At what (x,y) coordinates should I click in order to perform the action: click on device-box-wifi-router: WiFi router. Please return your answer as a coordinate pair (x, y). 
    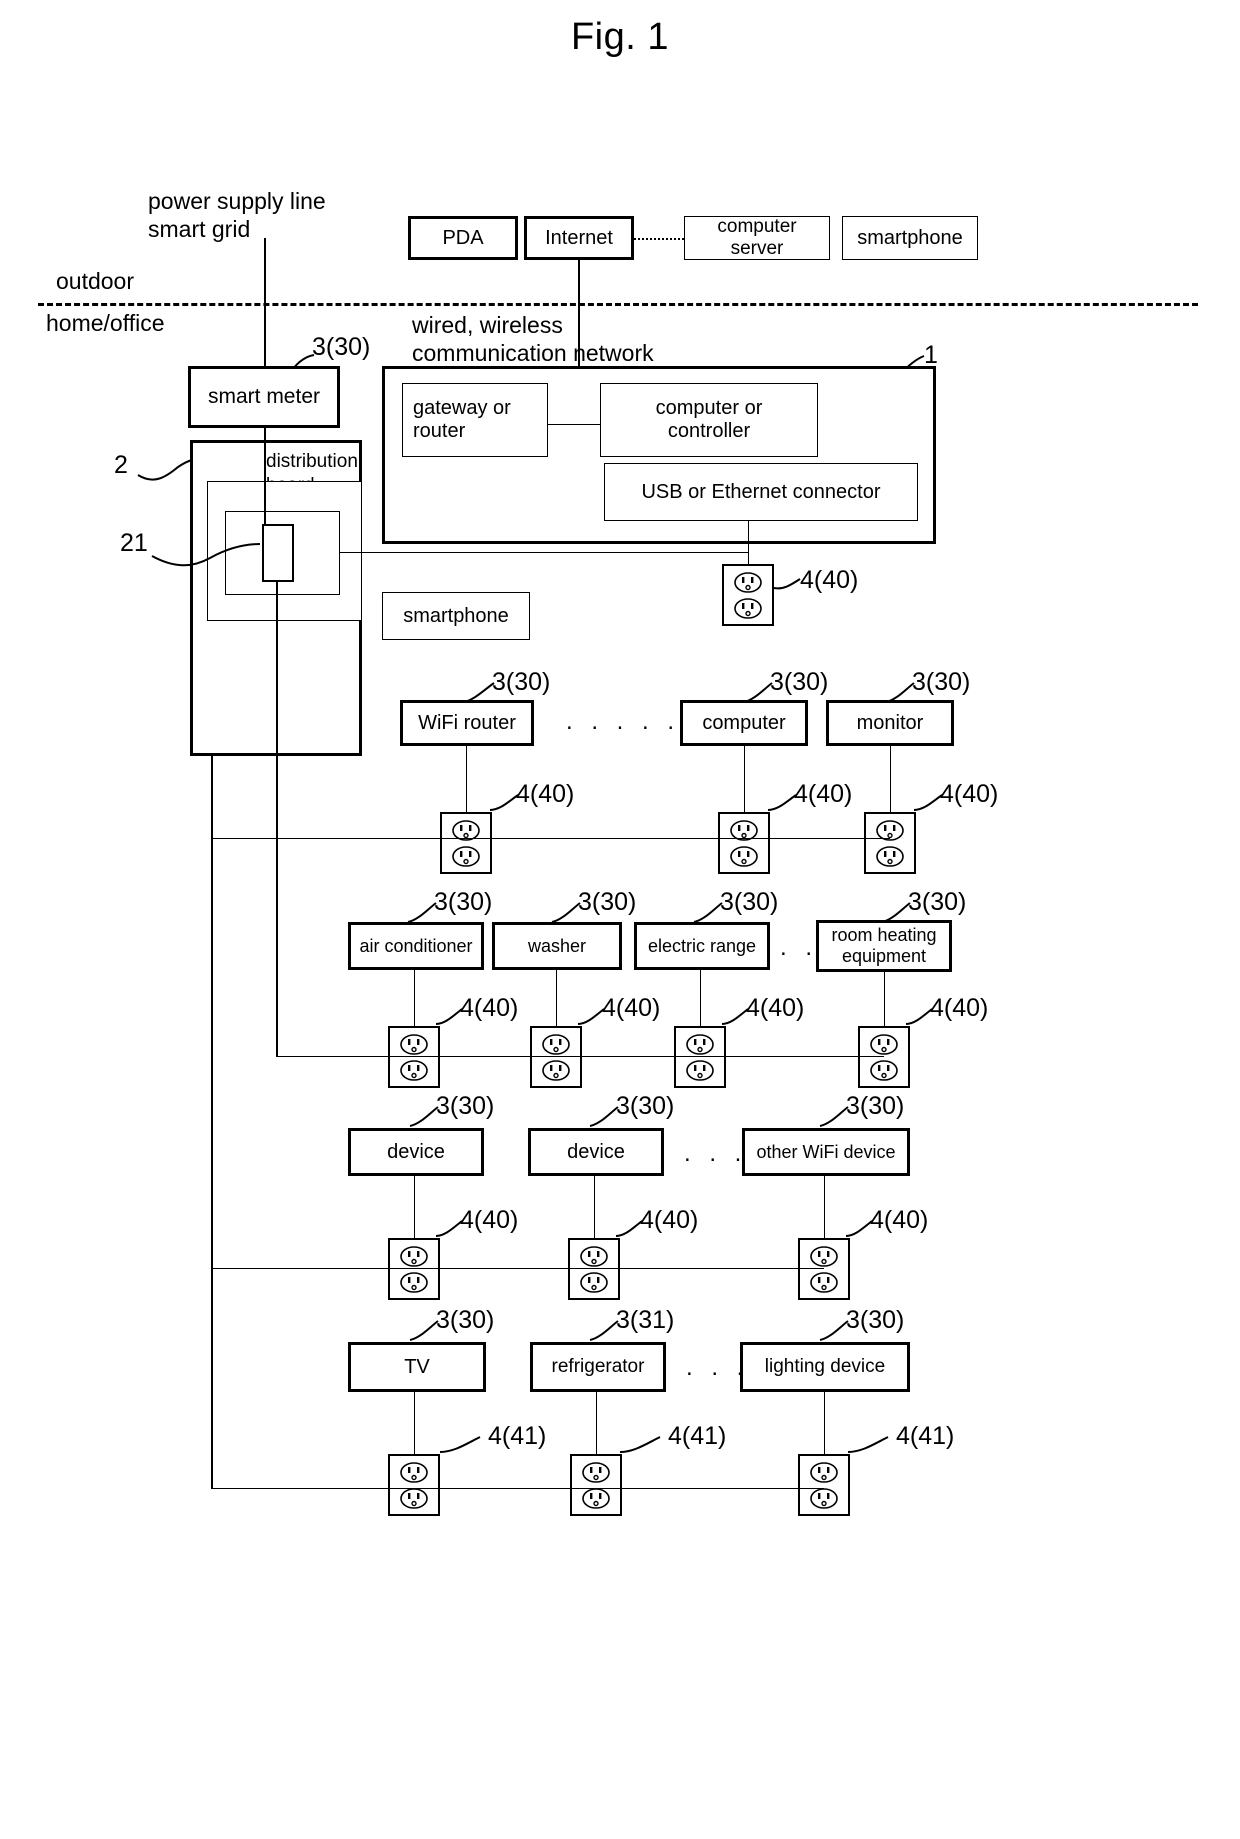
    Looking at the image, I should click on (467, 723).